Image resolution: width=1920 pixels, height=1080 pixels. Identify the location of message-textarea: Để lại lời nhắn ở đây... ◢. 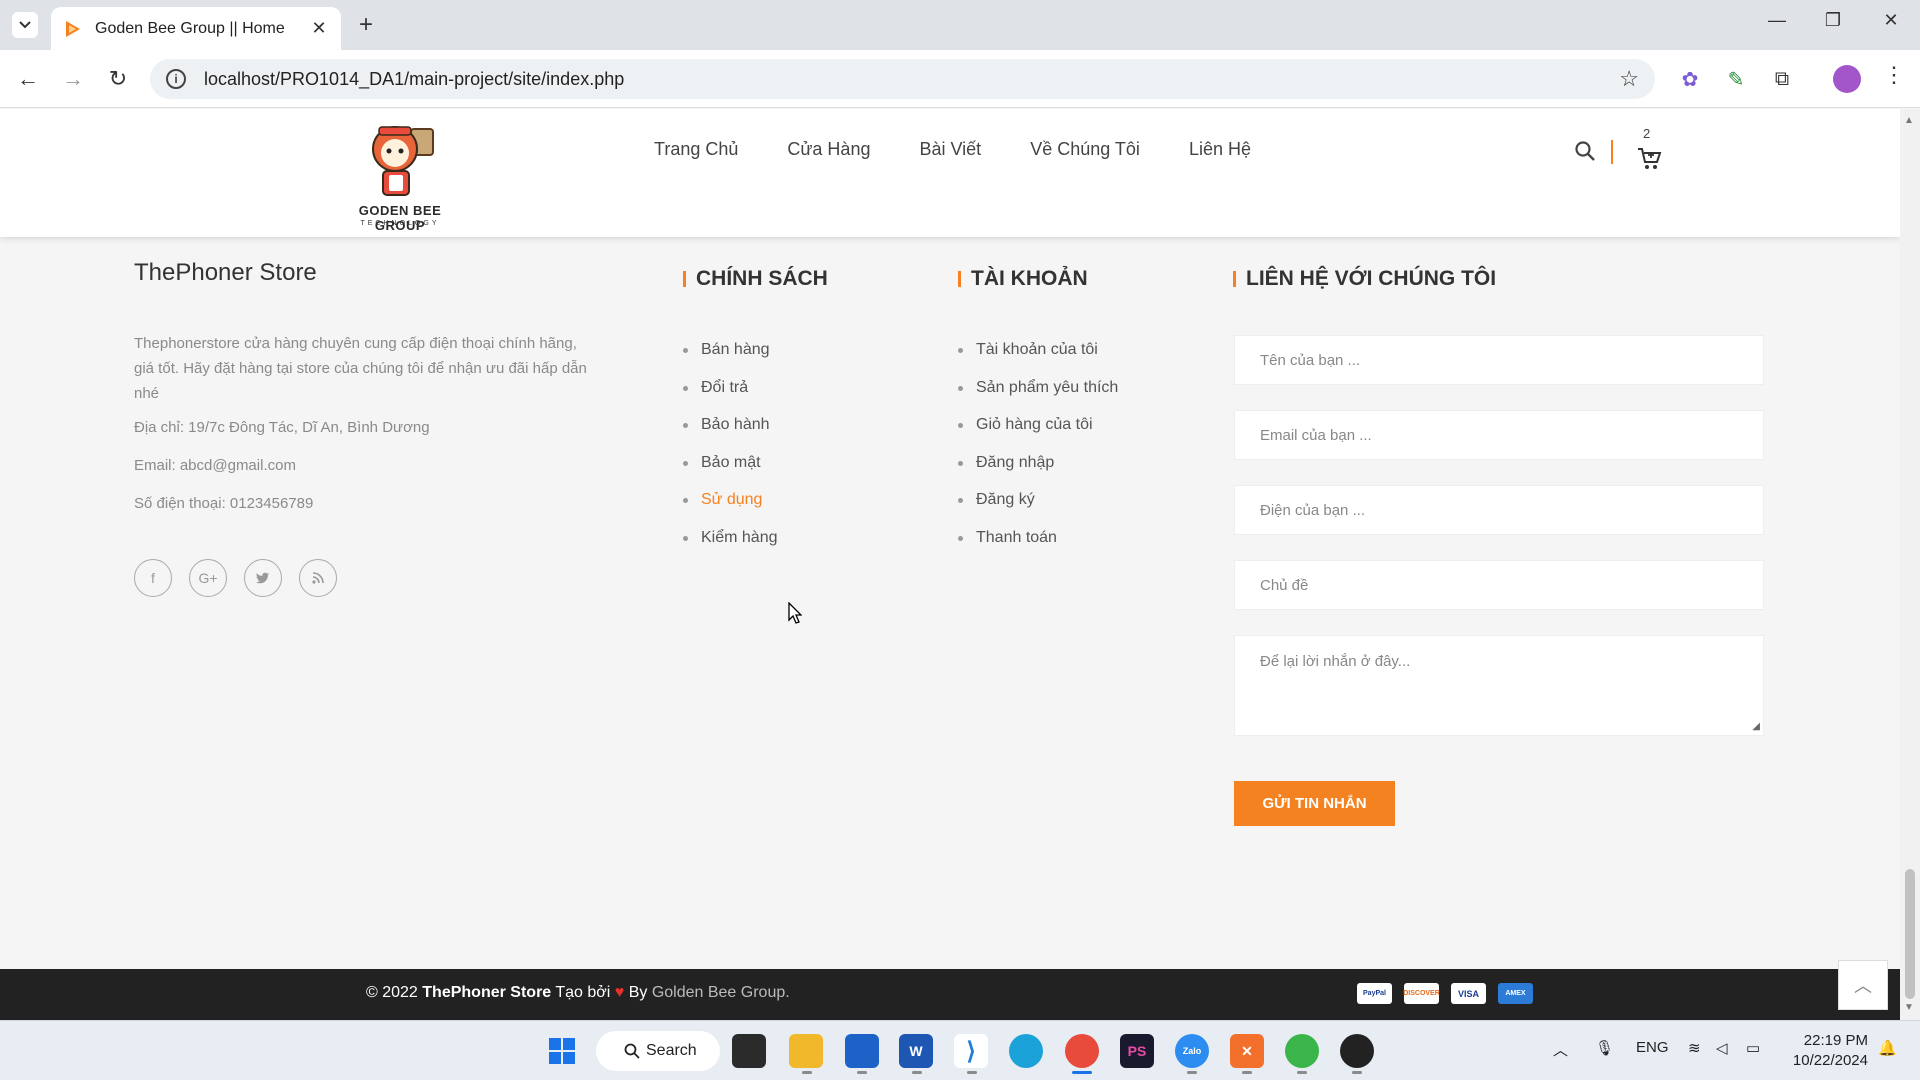
(1499, 685).